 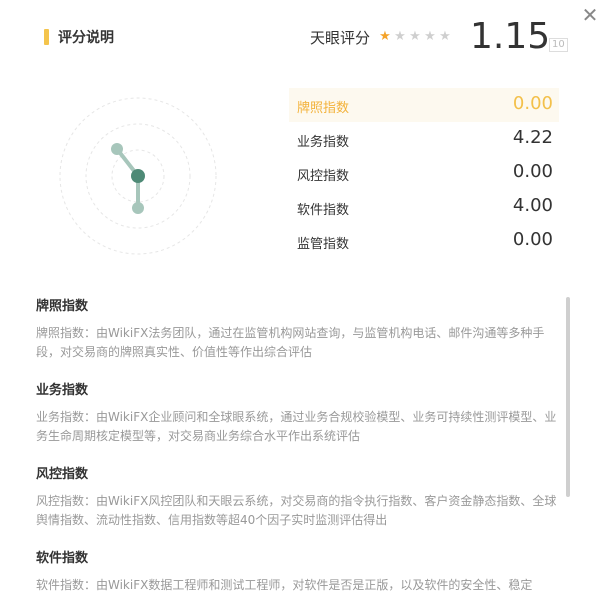 What do you see at coordinates (323, 176) in the screenshot?
I see `index-name: 风控指数` at bounding box center [323, 176].